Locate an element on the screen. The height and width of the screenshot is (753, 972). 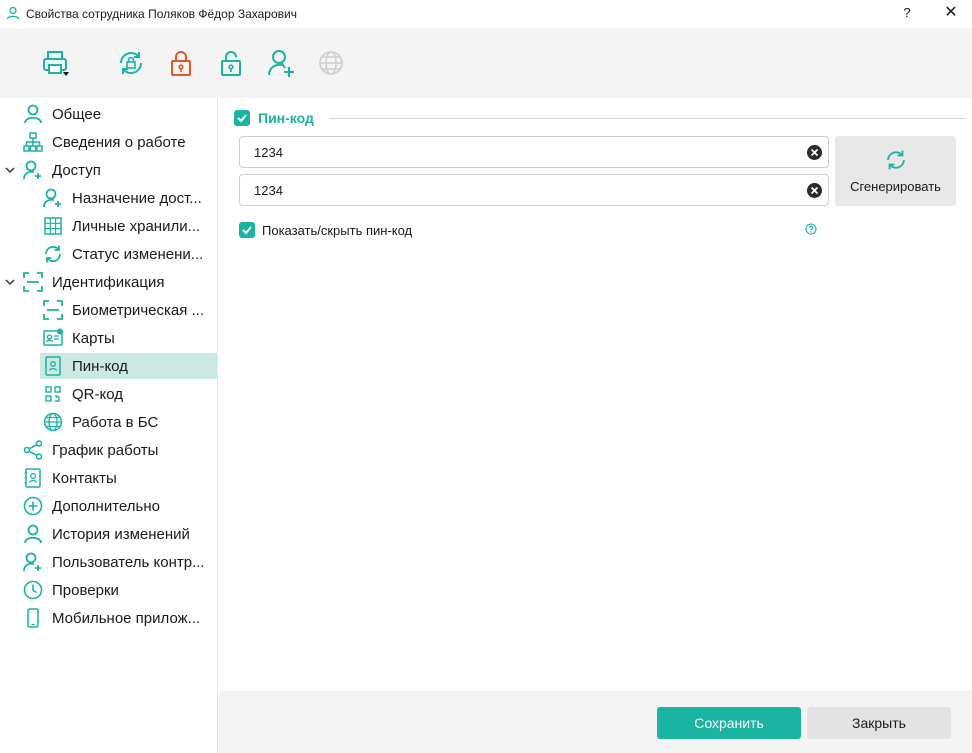
sidebar-item-pin-code: Пин-код is located at coordinates (128, 366).